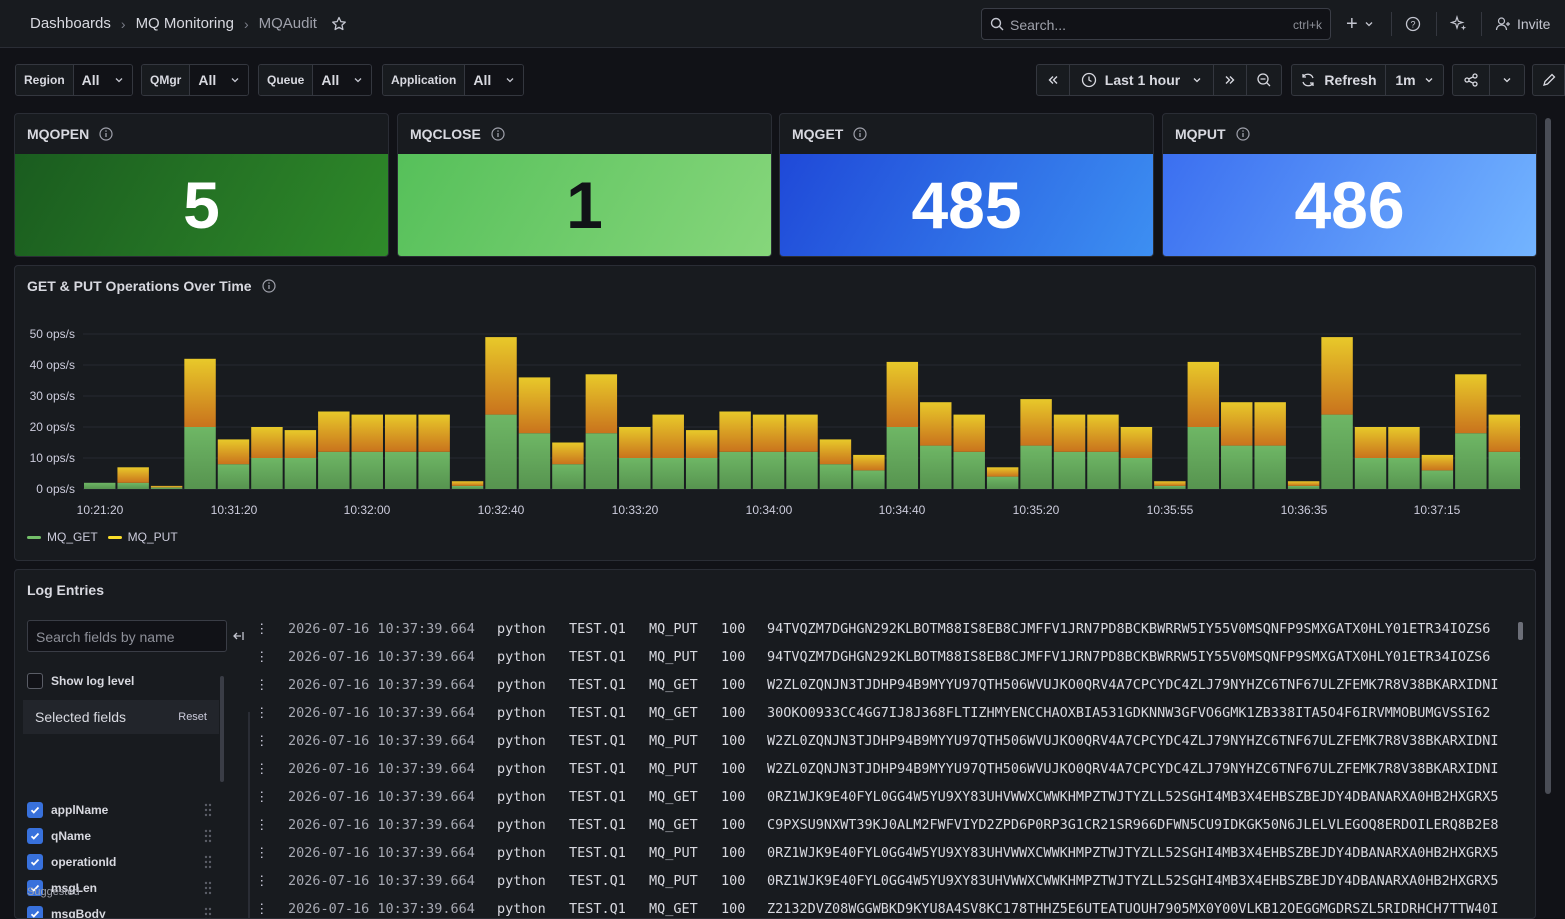 This screenshot has width=1565, height=919. I want to click on sidebar-resize-handle, so click(249, 815).